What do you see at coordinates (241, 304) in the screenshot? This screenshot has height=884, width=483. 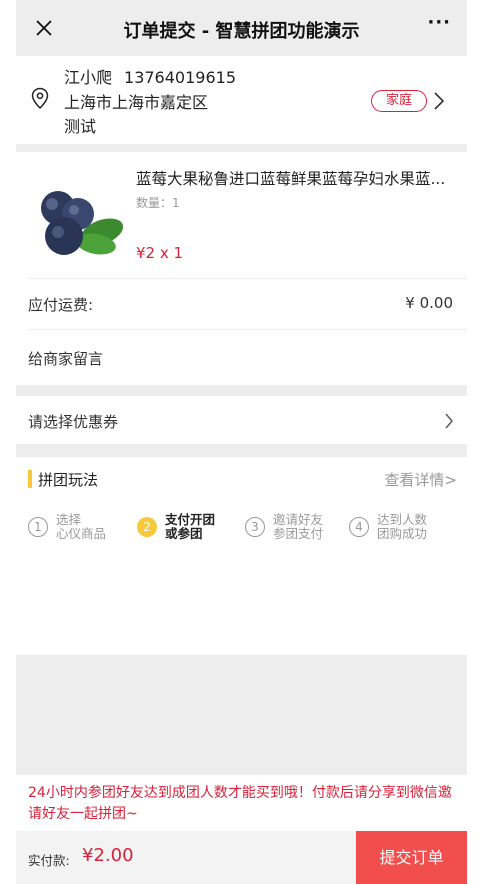 I see `shipping-row: 应付运费: ¥ 0.00` at bounding box center [241, 304].